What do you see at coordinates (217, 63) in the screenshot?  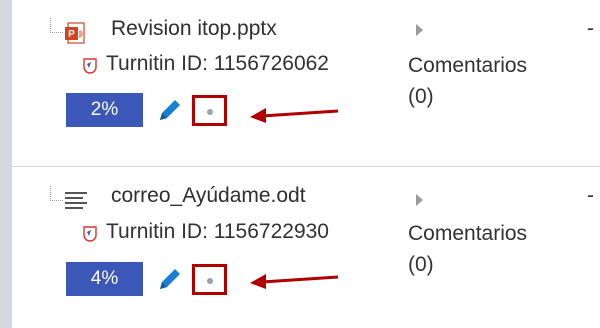 I see `turnitin-id: Turnitin ID: 1156726062` at bounding box center [217, 63].